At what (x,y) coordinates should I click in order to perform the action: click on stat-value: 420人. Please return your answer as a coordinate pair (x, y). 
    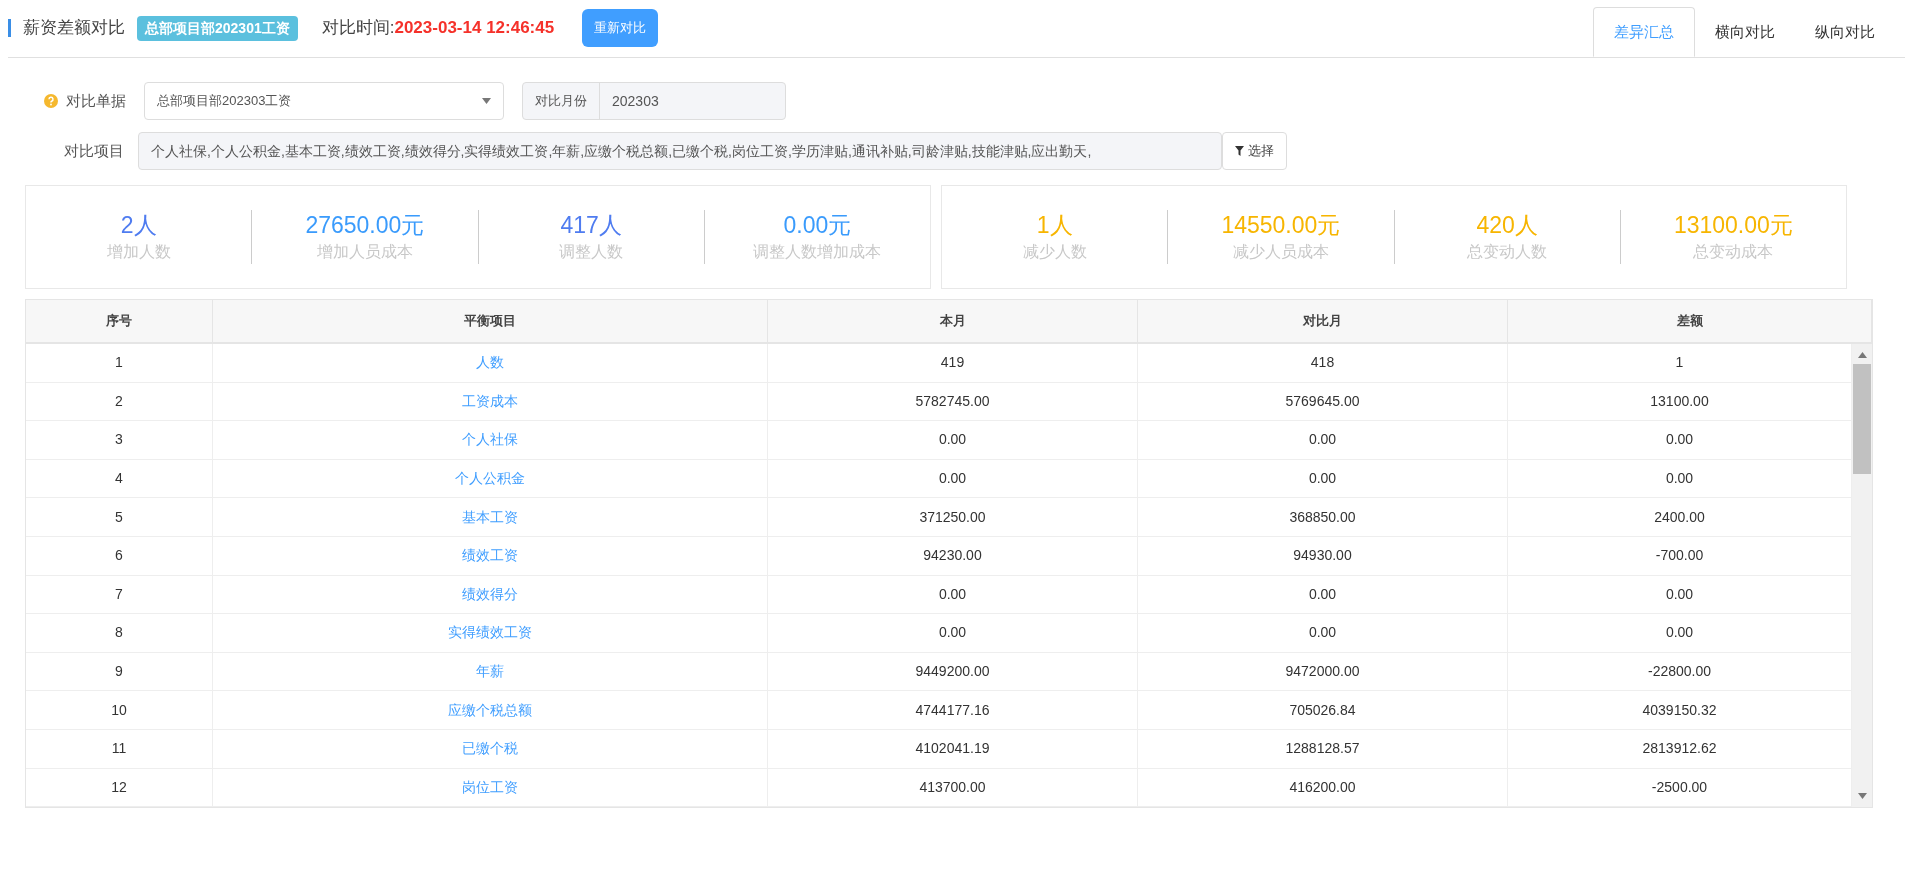
    Looking at the image, I should click on (1507, 225).